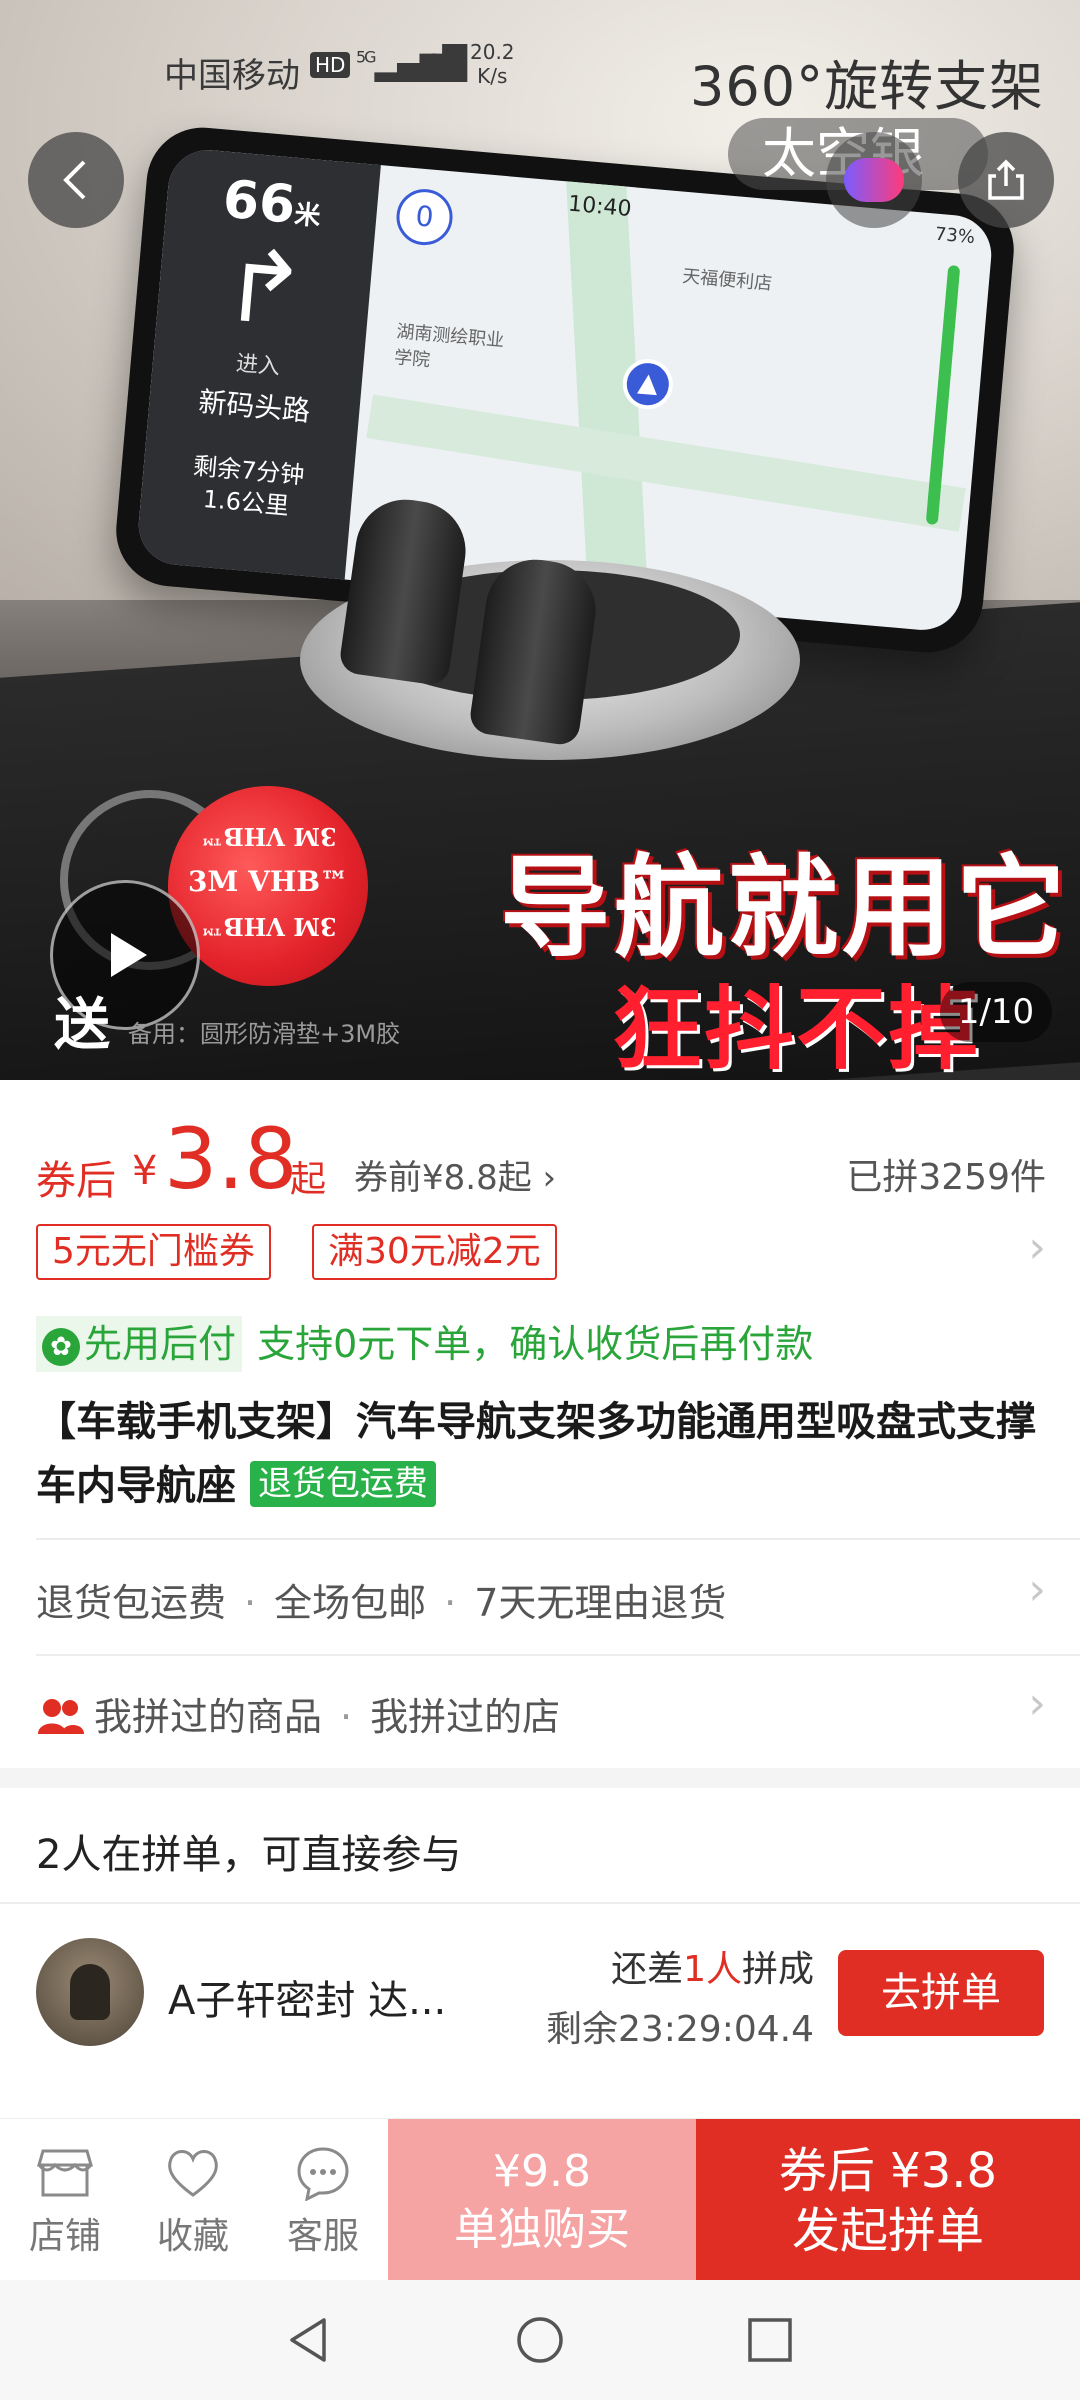 This screenshot has height=2400, width=1080. I want to click on chevron-left-icon, so click(74, 180).